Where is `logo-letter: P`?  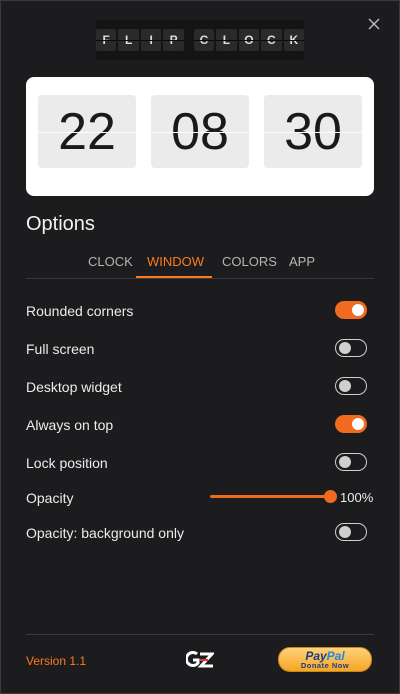
logo-letter: P is located at coordinates (174, 40).